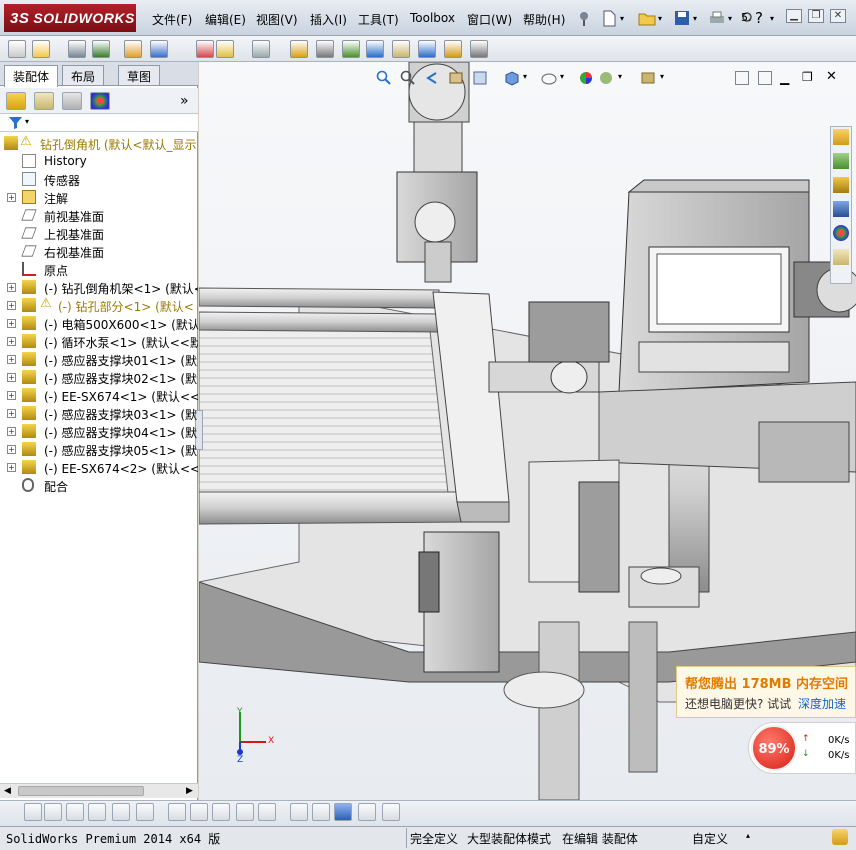 The image size is (856, 850). Describe the element at coordinates (205, 49) in the screenshot. I see `smart-fasteners-icon` at that location.